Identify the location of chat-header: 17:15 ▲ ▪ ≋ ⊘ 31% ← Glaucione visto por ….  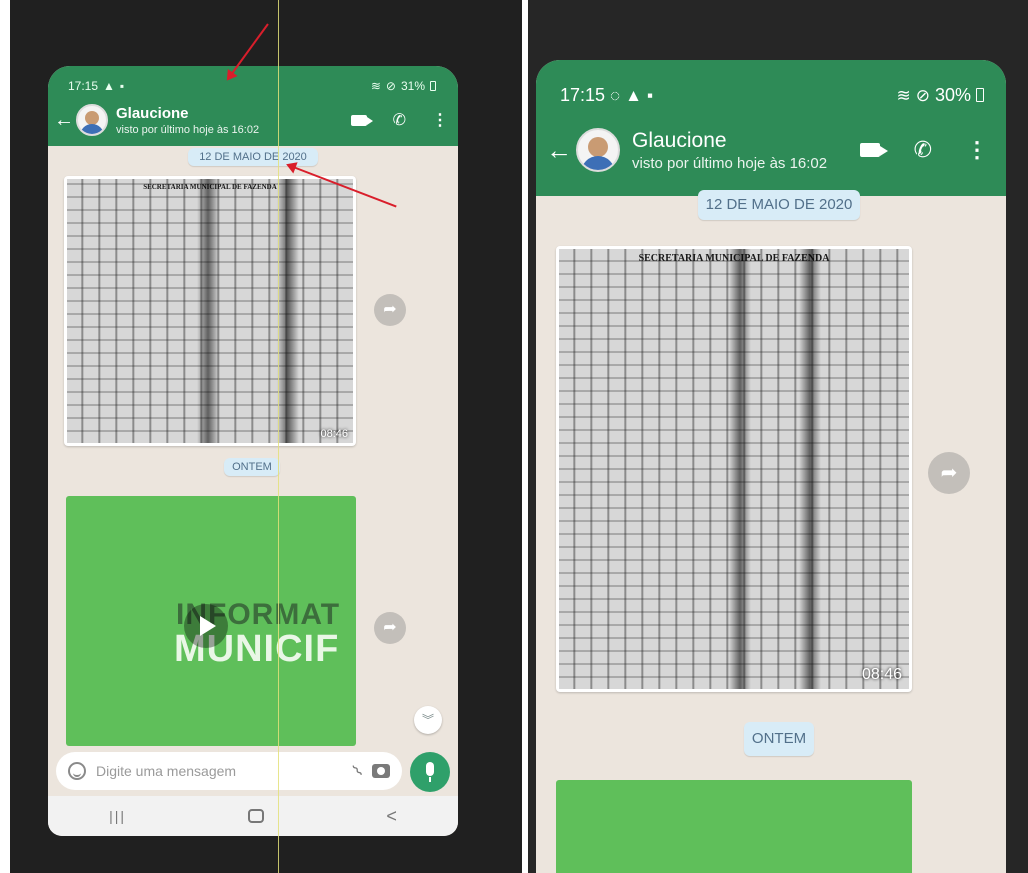
(253, 106).